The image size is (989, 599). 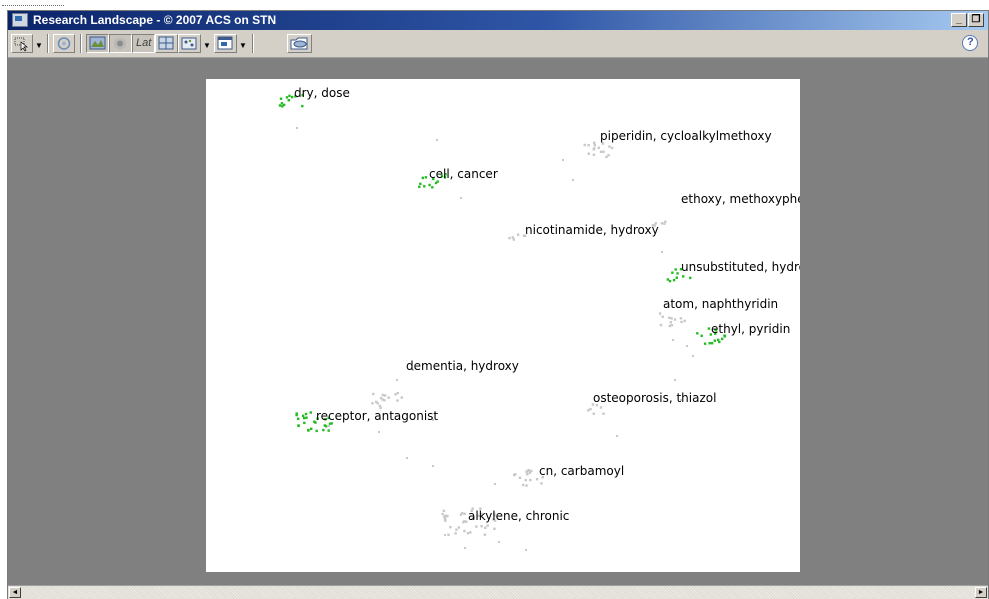 I want to click on landscape-view-button, so click(x=97, y=43).